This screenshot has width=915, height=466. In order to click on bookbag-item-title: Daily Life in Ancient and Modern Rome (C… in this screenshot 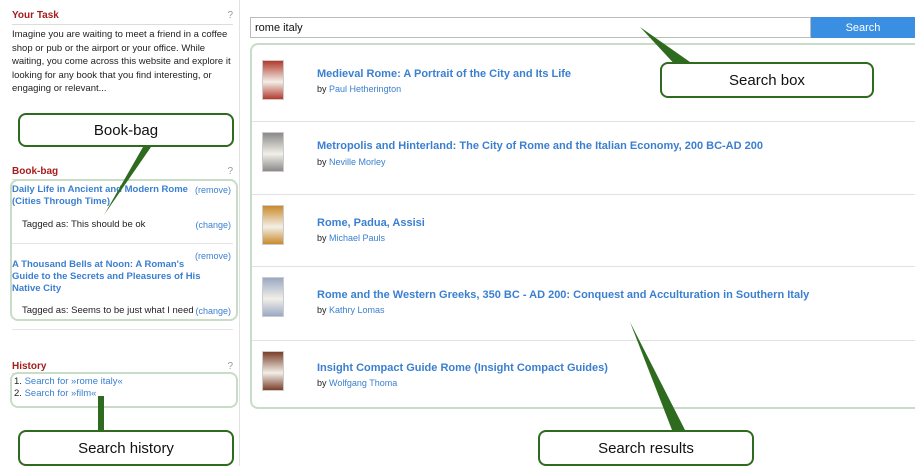, I will do `click(107, 196)`.